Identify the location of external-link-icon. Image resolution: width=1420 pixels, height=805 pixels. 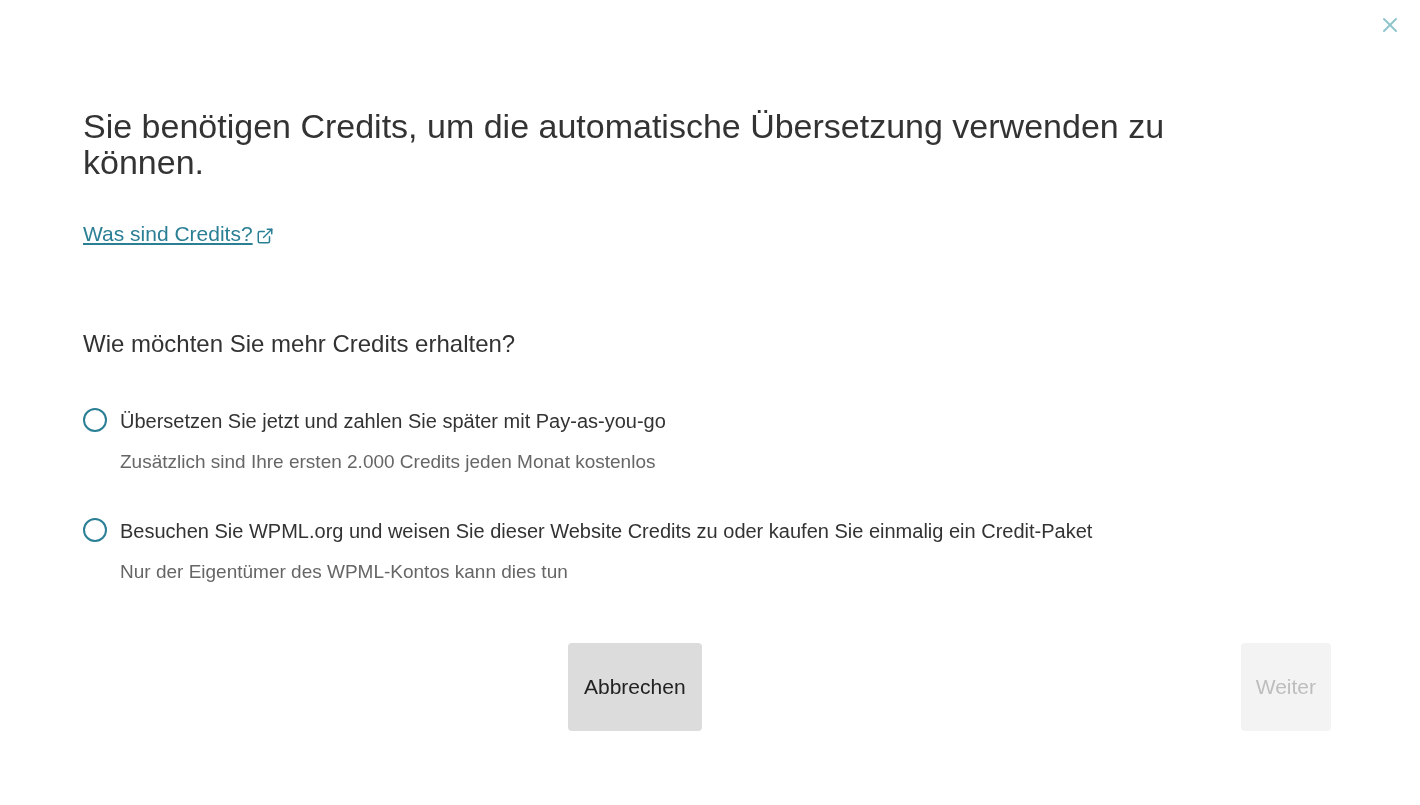
(264, 235).